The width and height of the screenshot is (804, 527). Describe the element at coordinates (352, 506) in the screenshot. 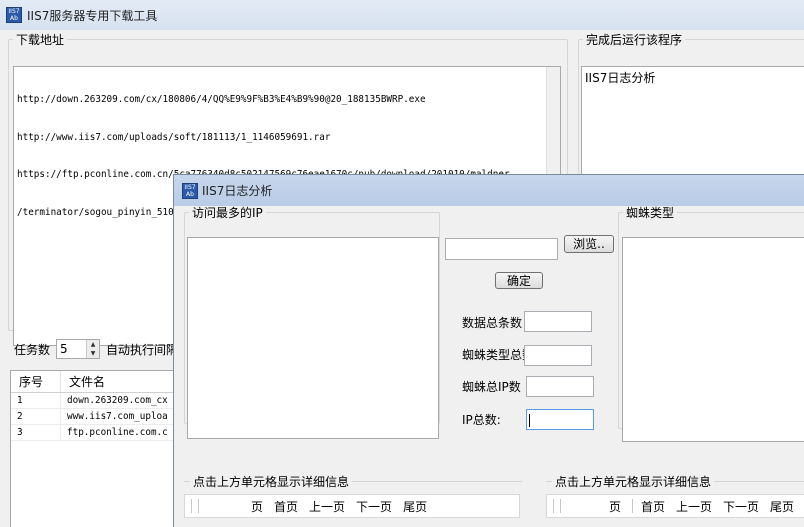

I see `pager-left: 页 首页 上一页 下一页 尾页` at that location.